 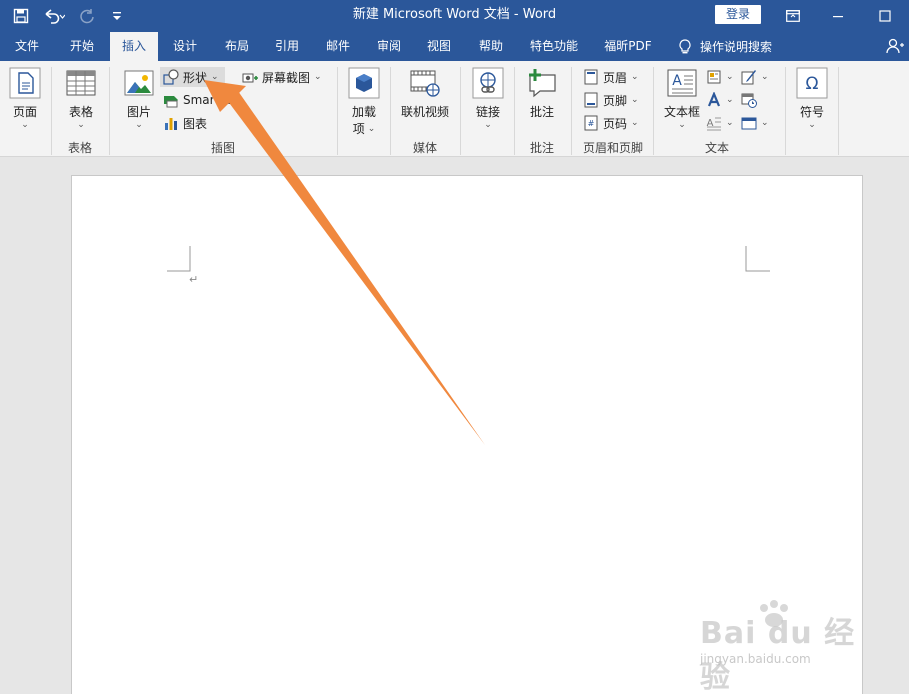 I want to click on calendar-clock-icon, so click(x=749, y=100).